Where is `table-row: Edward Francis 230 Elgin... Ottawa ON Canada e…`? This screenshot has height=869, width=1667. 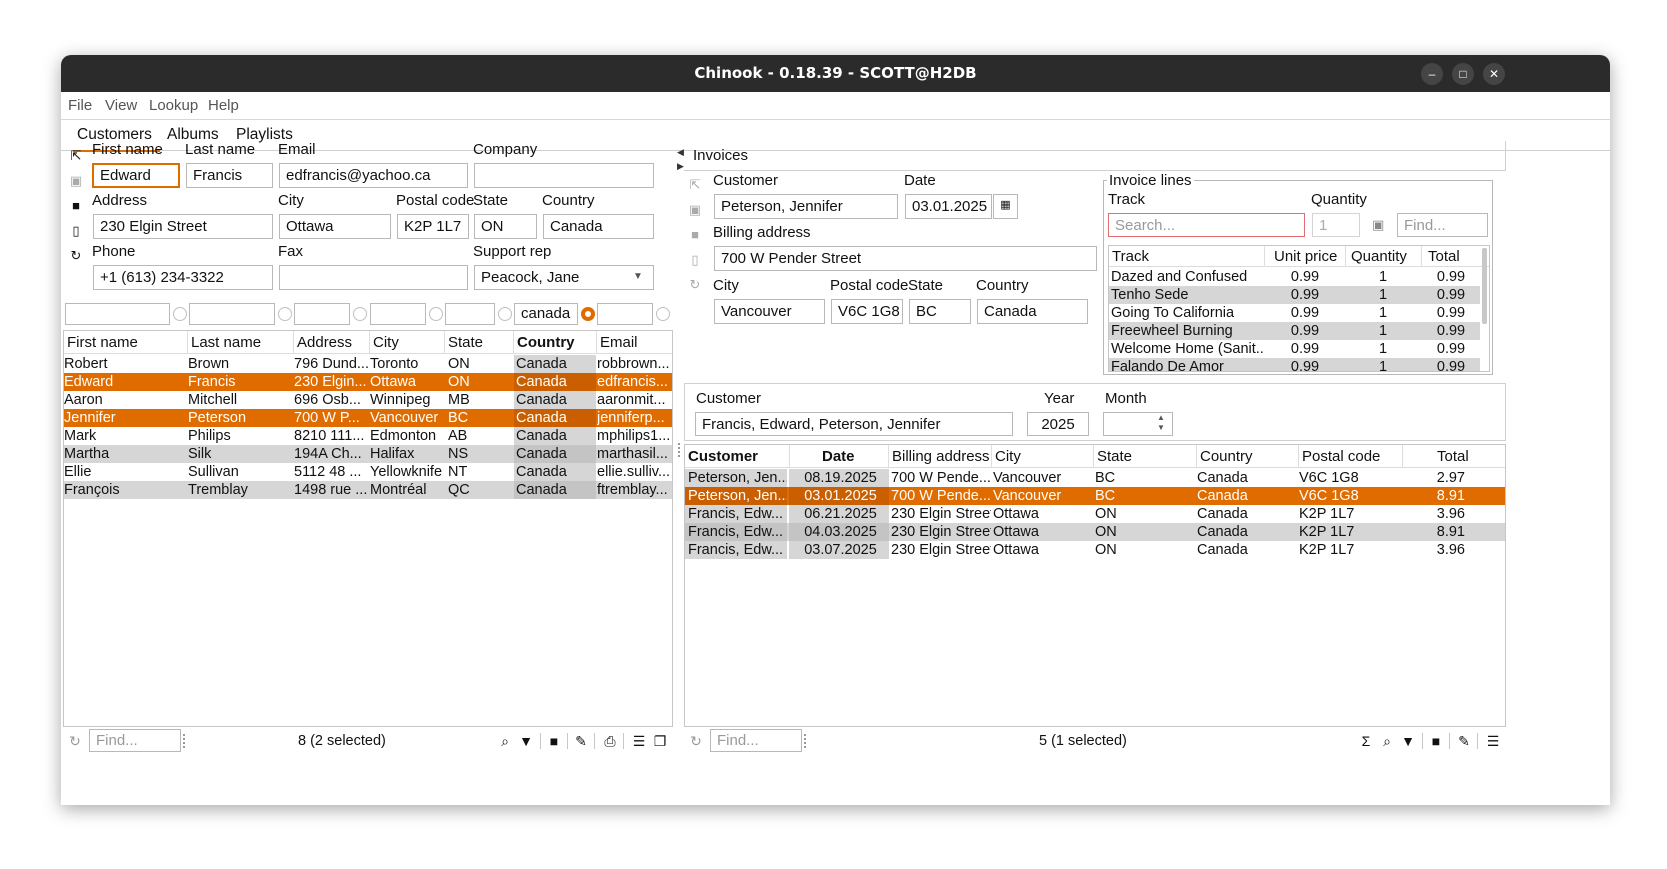
table-row: Edward Francis 230 Elgin... Ottawa ON Canada e… is located at coordinates (368, 382).